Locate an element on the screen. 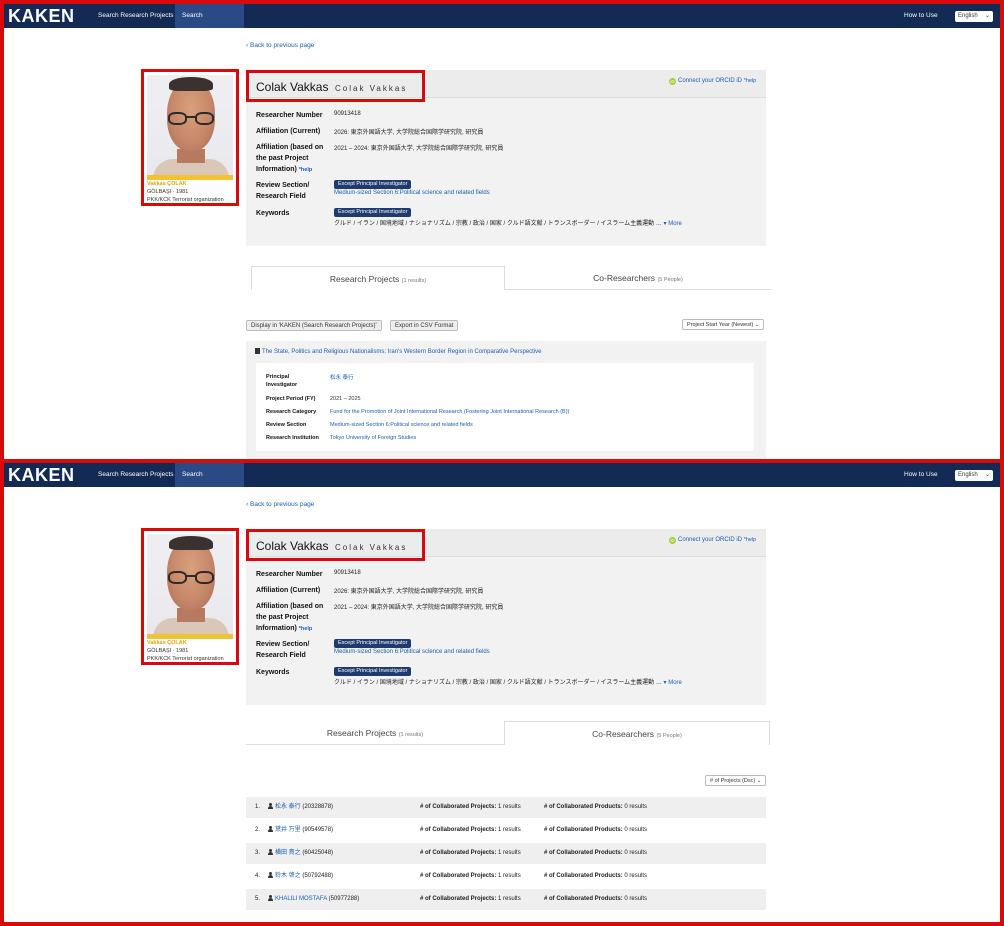 Image resolution: width=1004 pixels, height=926 pixels. row-number: 4. is located at coordinates (258, 876).